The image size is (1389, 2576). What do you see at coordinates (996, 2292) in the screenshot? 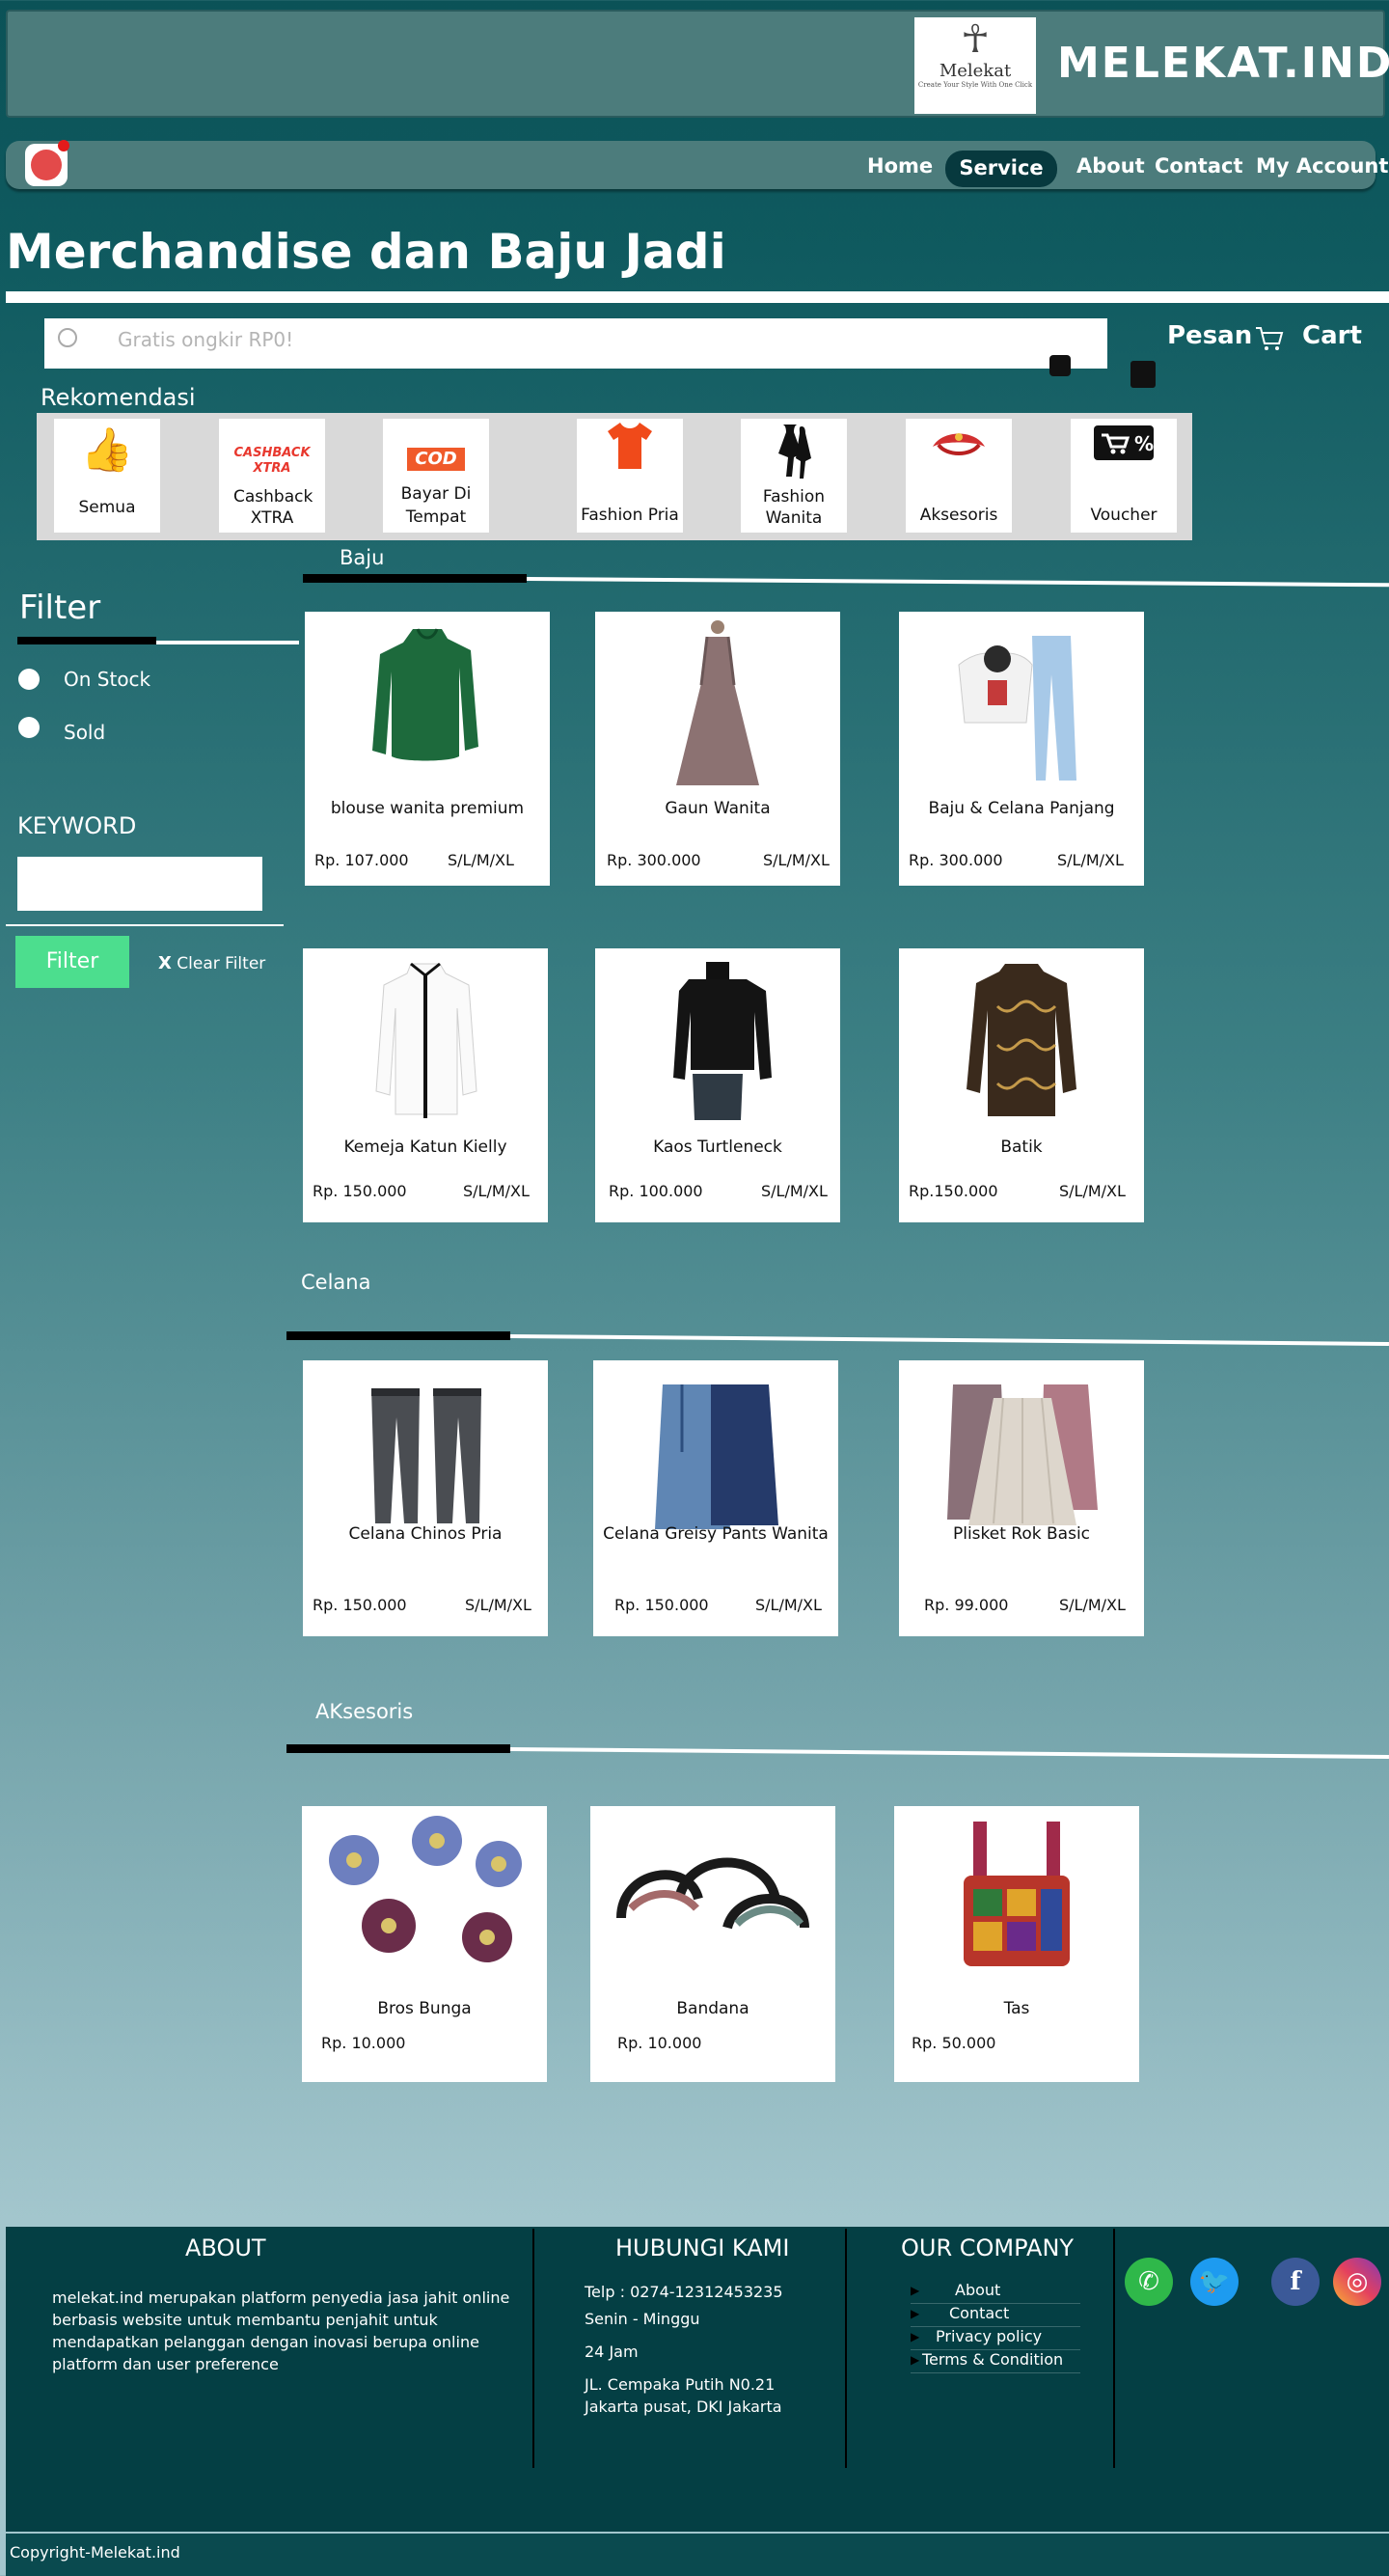
I see `company-link-about: ▶ About` at bounding box center [996, 2292].